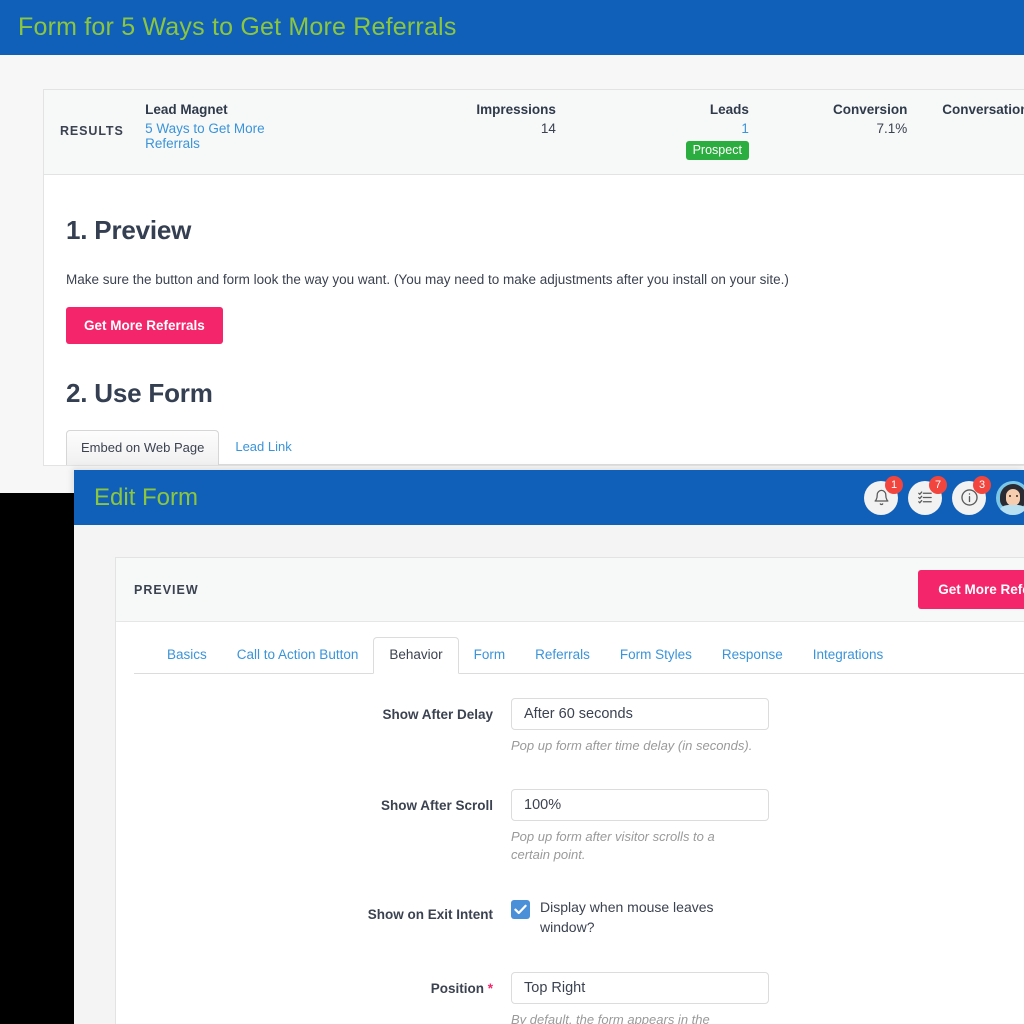  What do you see at coordinates (516, 109) in the screenshot?
I see `results-header-impressions: Impressions` at bounding box center [516, 109].